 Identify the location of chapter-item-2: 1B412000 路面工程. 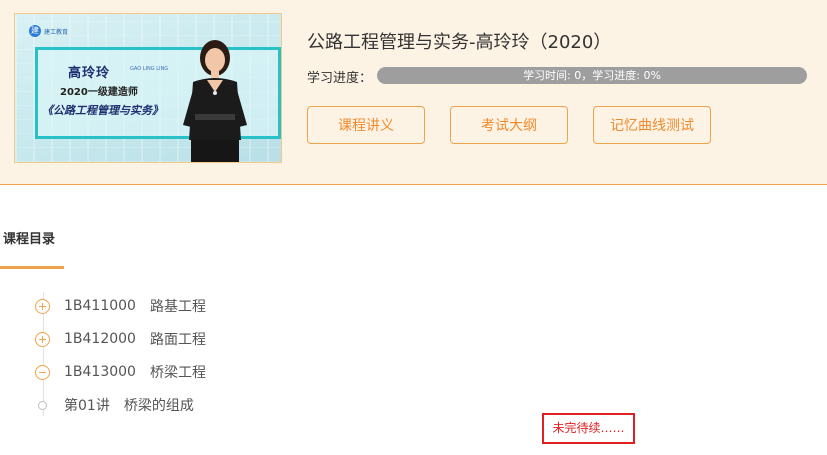
(120, 339).